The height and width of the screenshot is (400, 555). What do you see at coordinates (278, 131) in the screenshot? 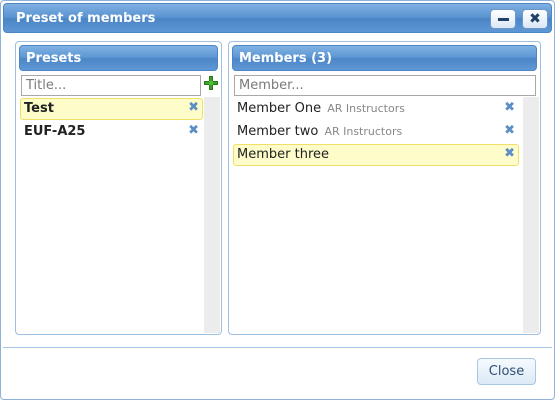
I see `member-name: Member two` at bounding box center [278, 131].